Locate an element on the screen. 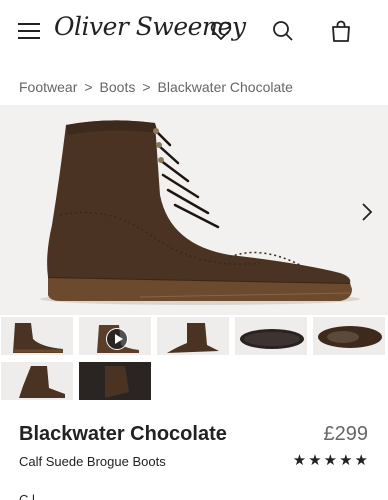  breadcrumb-footwear: Footwear is located at coordinates (48, 87).